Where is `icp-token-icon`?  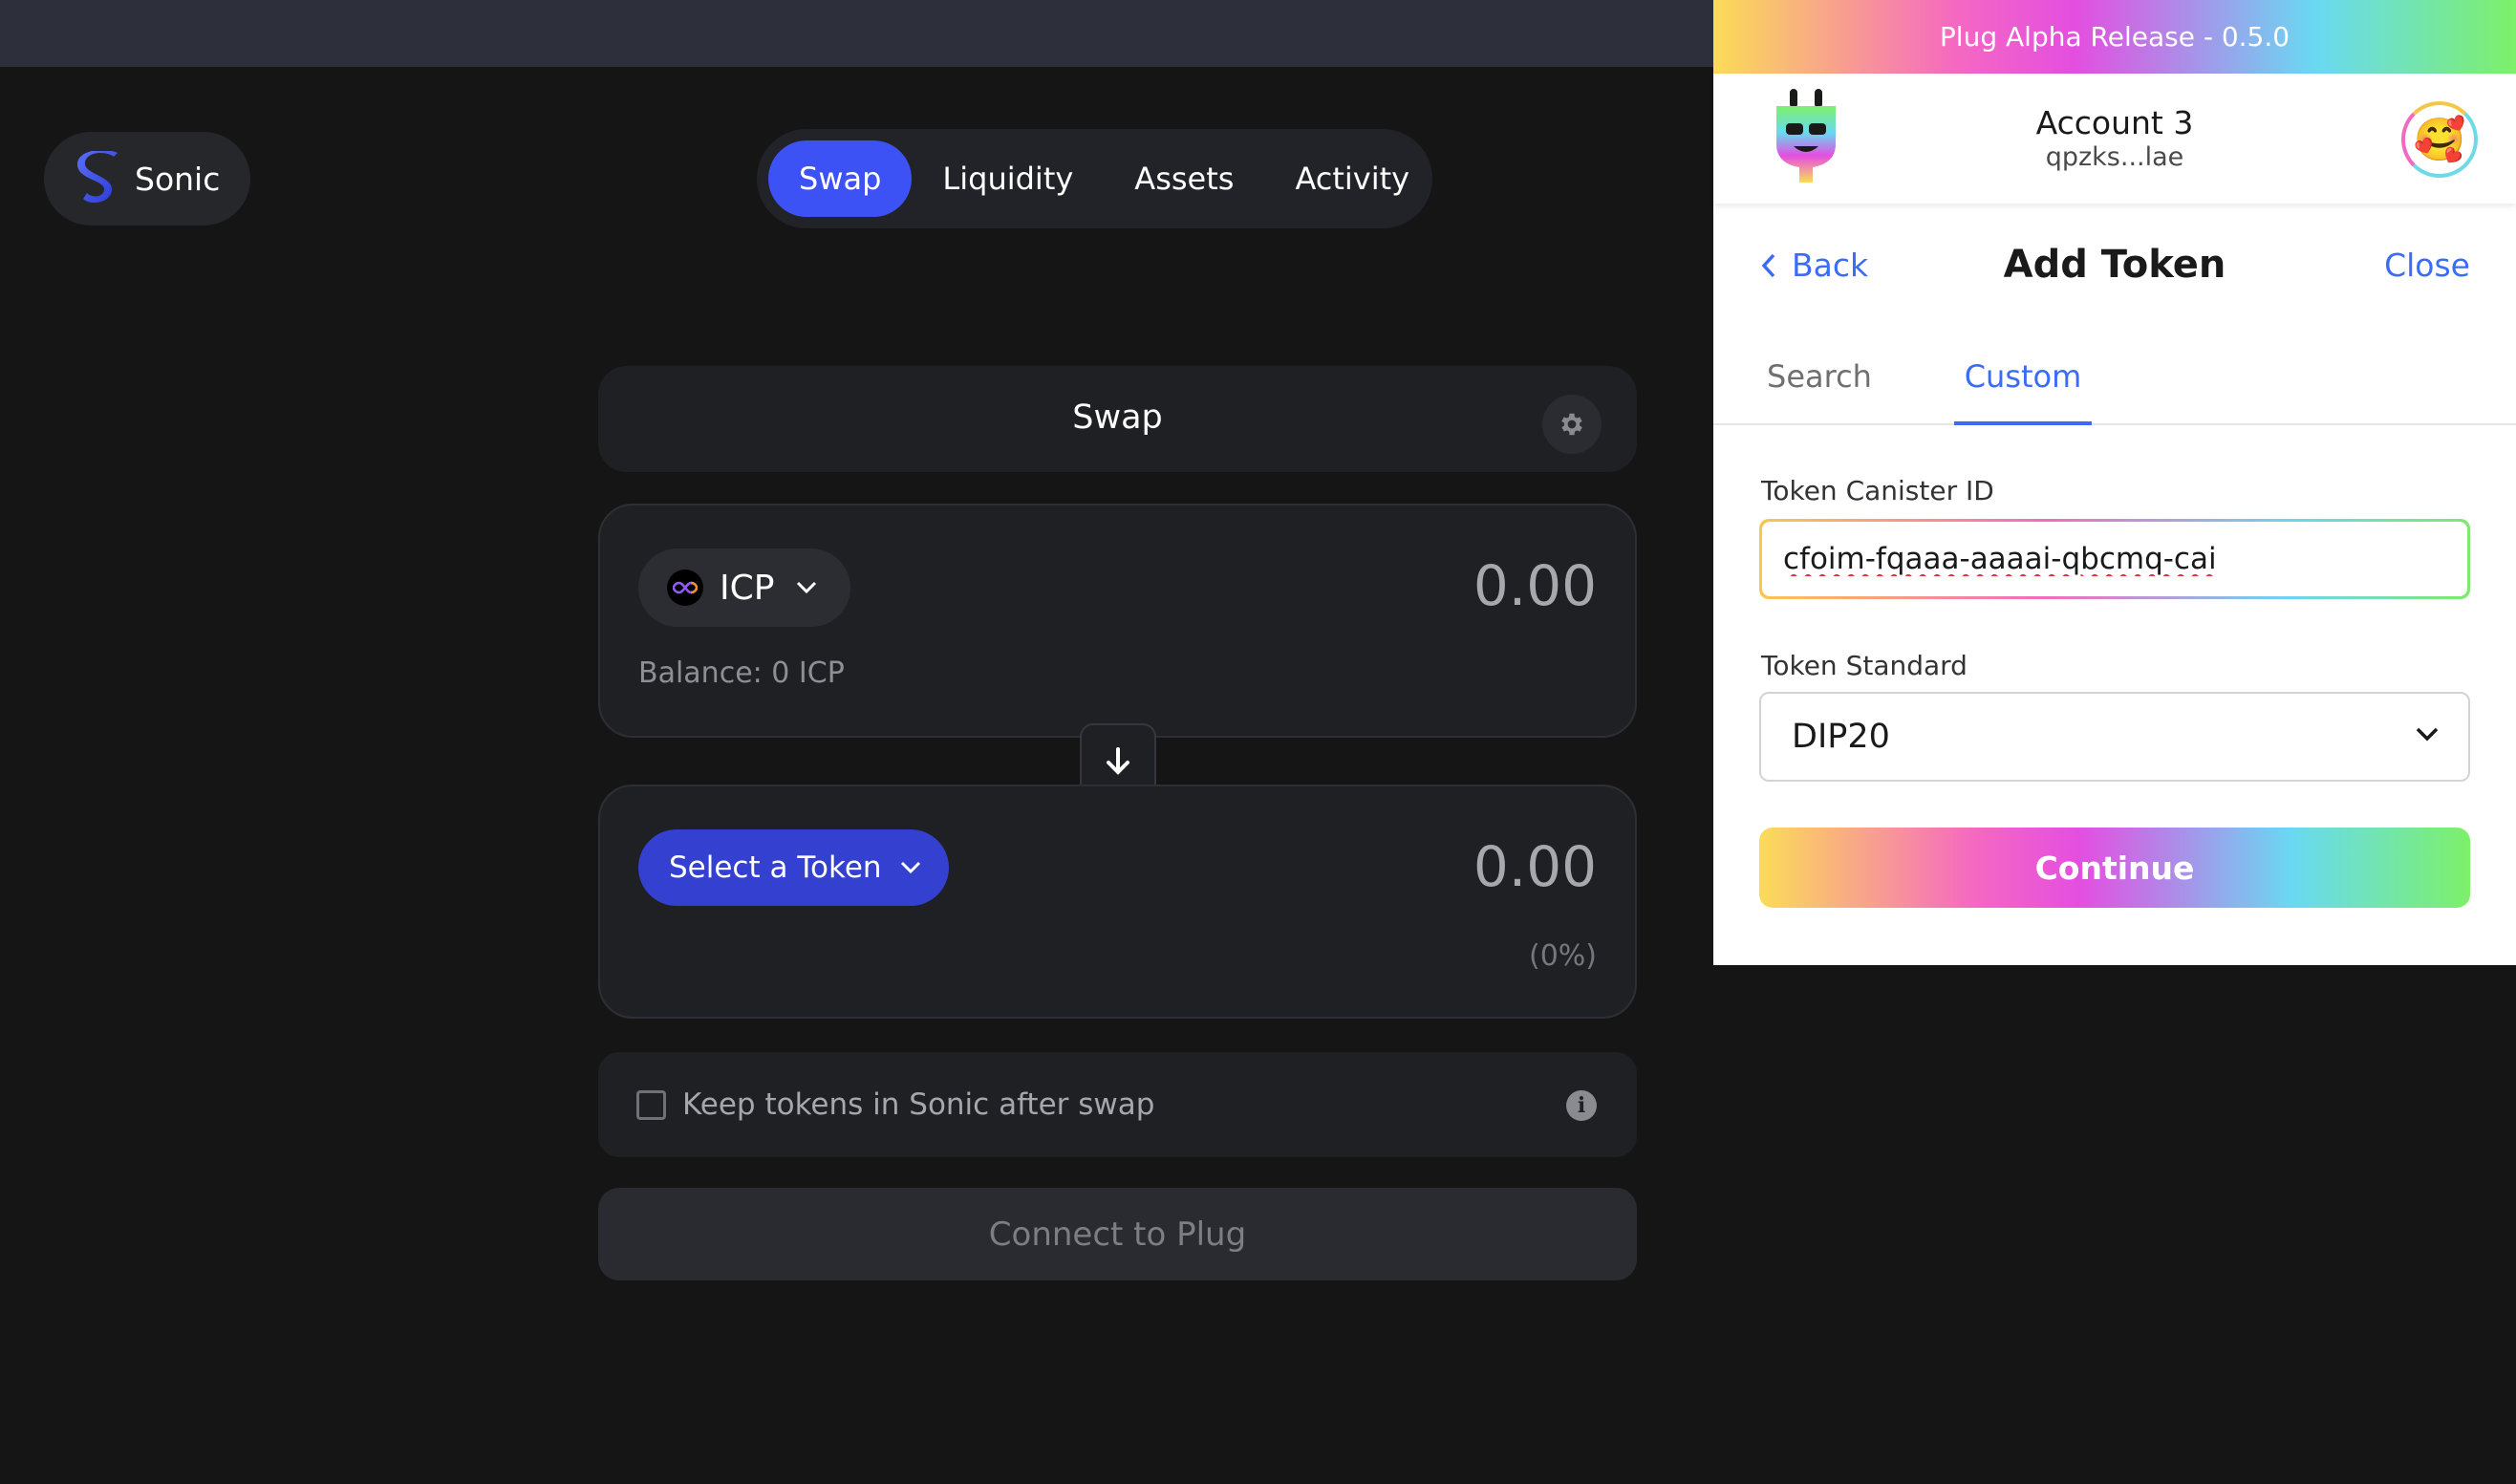 icp-token-icon is located at coordinates (685, 588).